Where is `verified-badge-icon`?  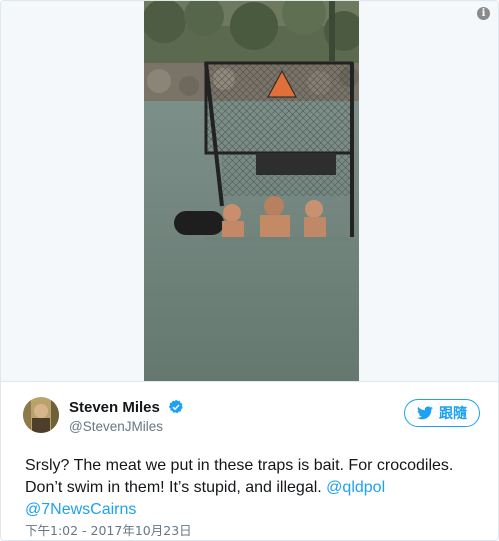 verified-badge-icon is located at coordinates (175, 406).